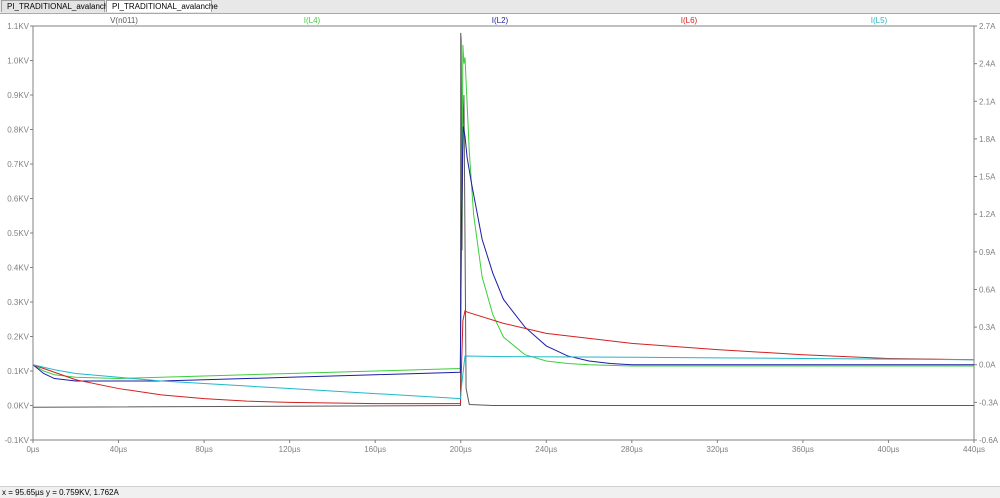 The height and width of the screenshot is (498, 1000). I want to click on x-axis-tick-label: 360µs, so click(803, 449).